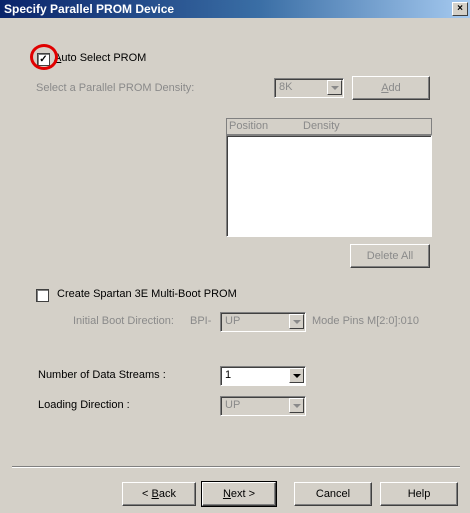 The width and height of the screenshot is (470, 513). What do you see at coordinates (201, 321) in the screenshot?
I see `bpi-label: BPI-` at bounding box center [201, 321].